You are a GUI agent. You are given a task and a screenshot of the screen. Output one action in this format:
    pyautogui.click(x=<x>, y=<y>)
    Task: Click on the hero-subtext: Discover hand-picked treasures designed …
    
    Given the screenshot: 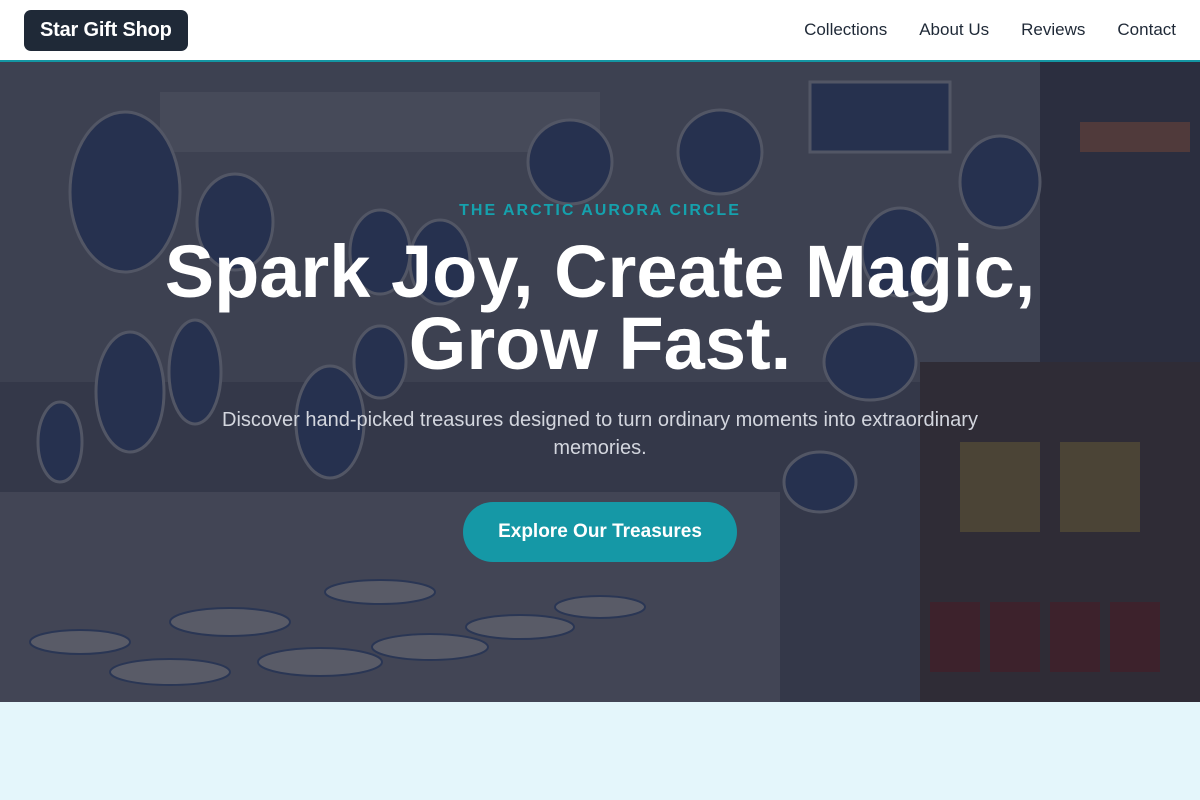 What is the action you would take?
    pyautogui.click(x=600, y=434)
    